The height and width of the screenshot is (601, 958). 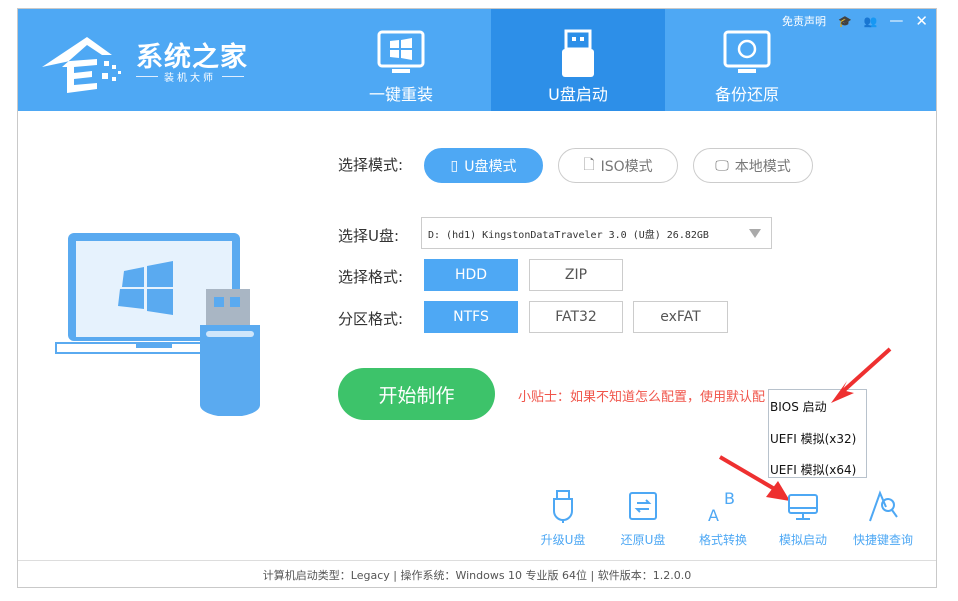 I want to click on boot-mode-menu: BIOS 启动 UEFI 模拟(x32) UEFI 模拟(x64), so click(x=817, y=433).